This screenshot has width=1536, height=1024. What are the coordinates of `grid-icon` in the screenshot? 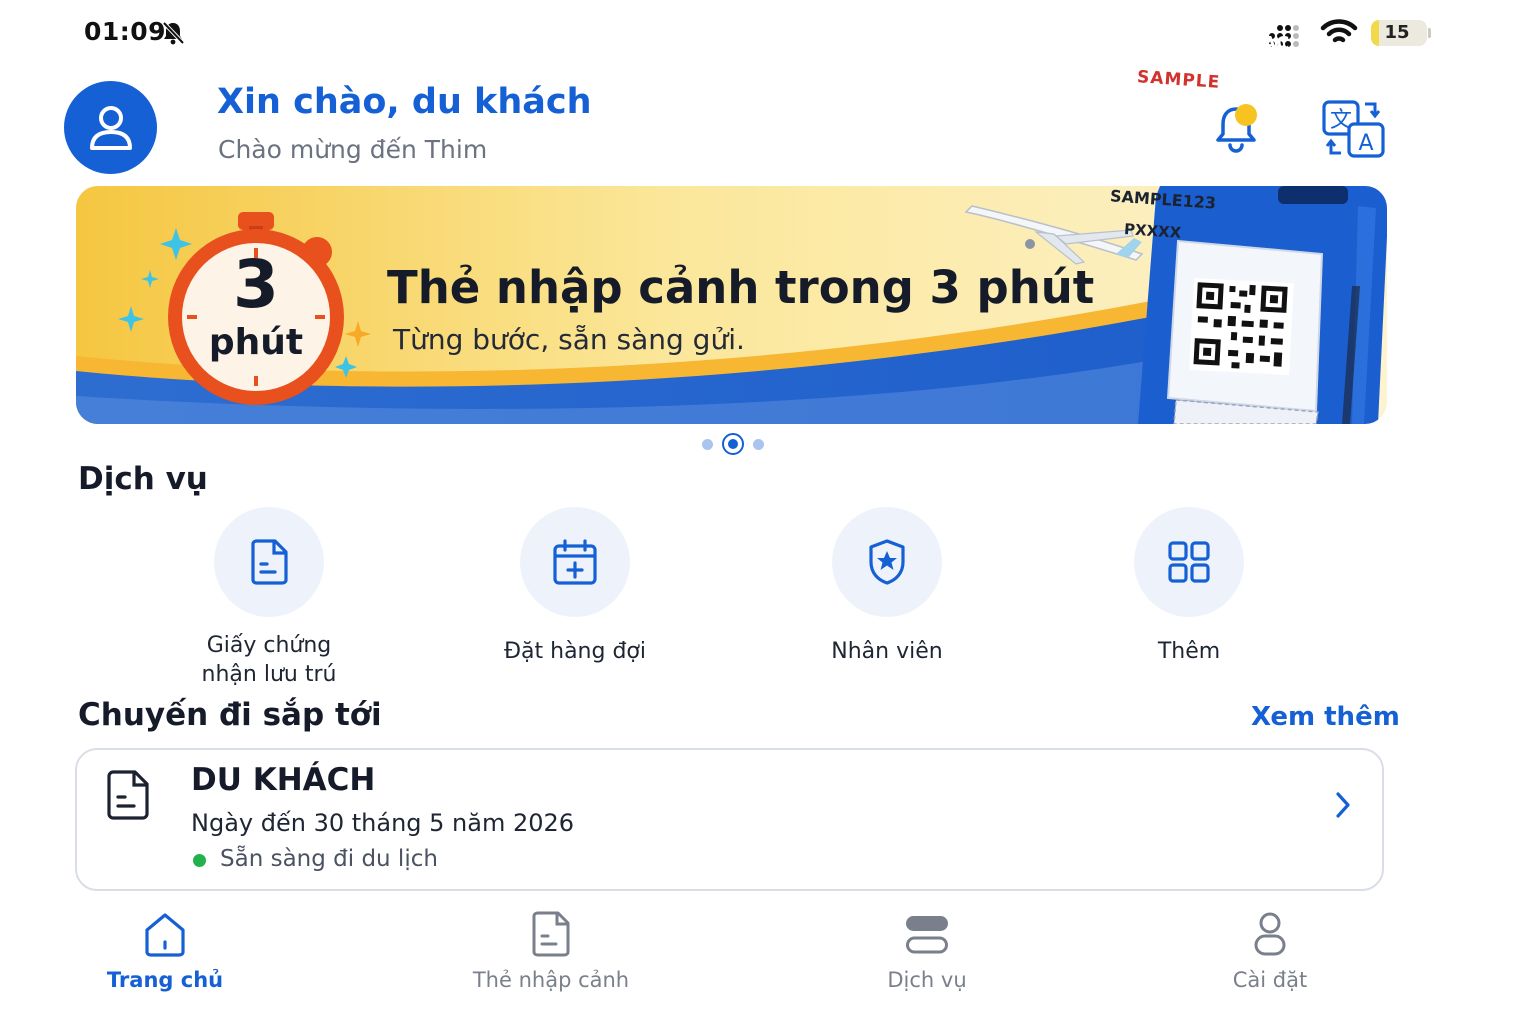 It's located at (1189, 562).